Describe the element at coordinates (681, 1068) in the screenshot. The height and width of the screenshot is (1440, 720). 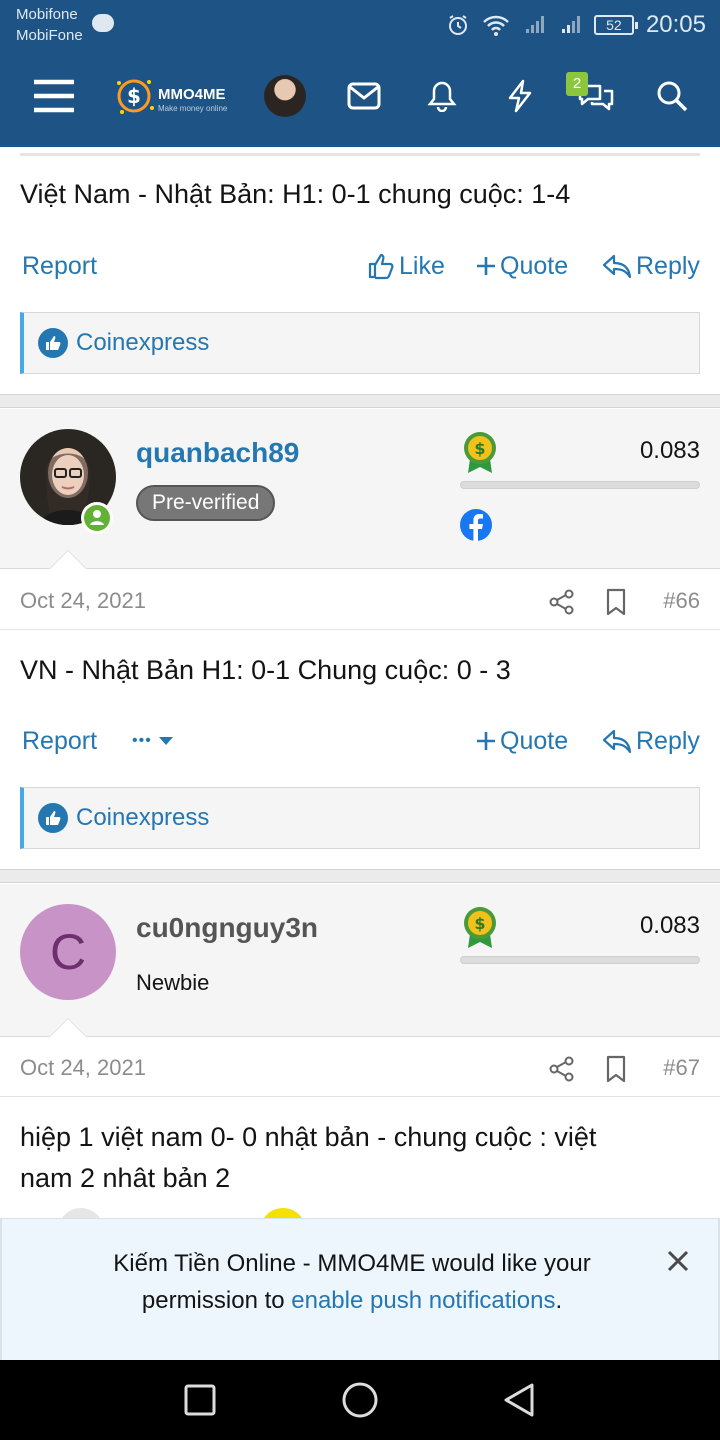
I see `post-number: #67` at that location.